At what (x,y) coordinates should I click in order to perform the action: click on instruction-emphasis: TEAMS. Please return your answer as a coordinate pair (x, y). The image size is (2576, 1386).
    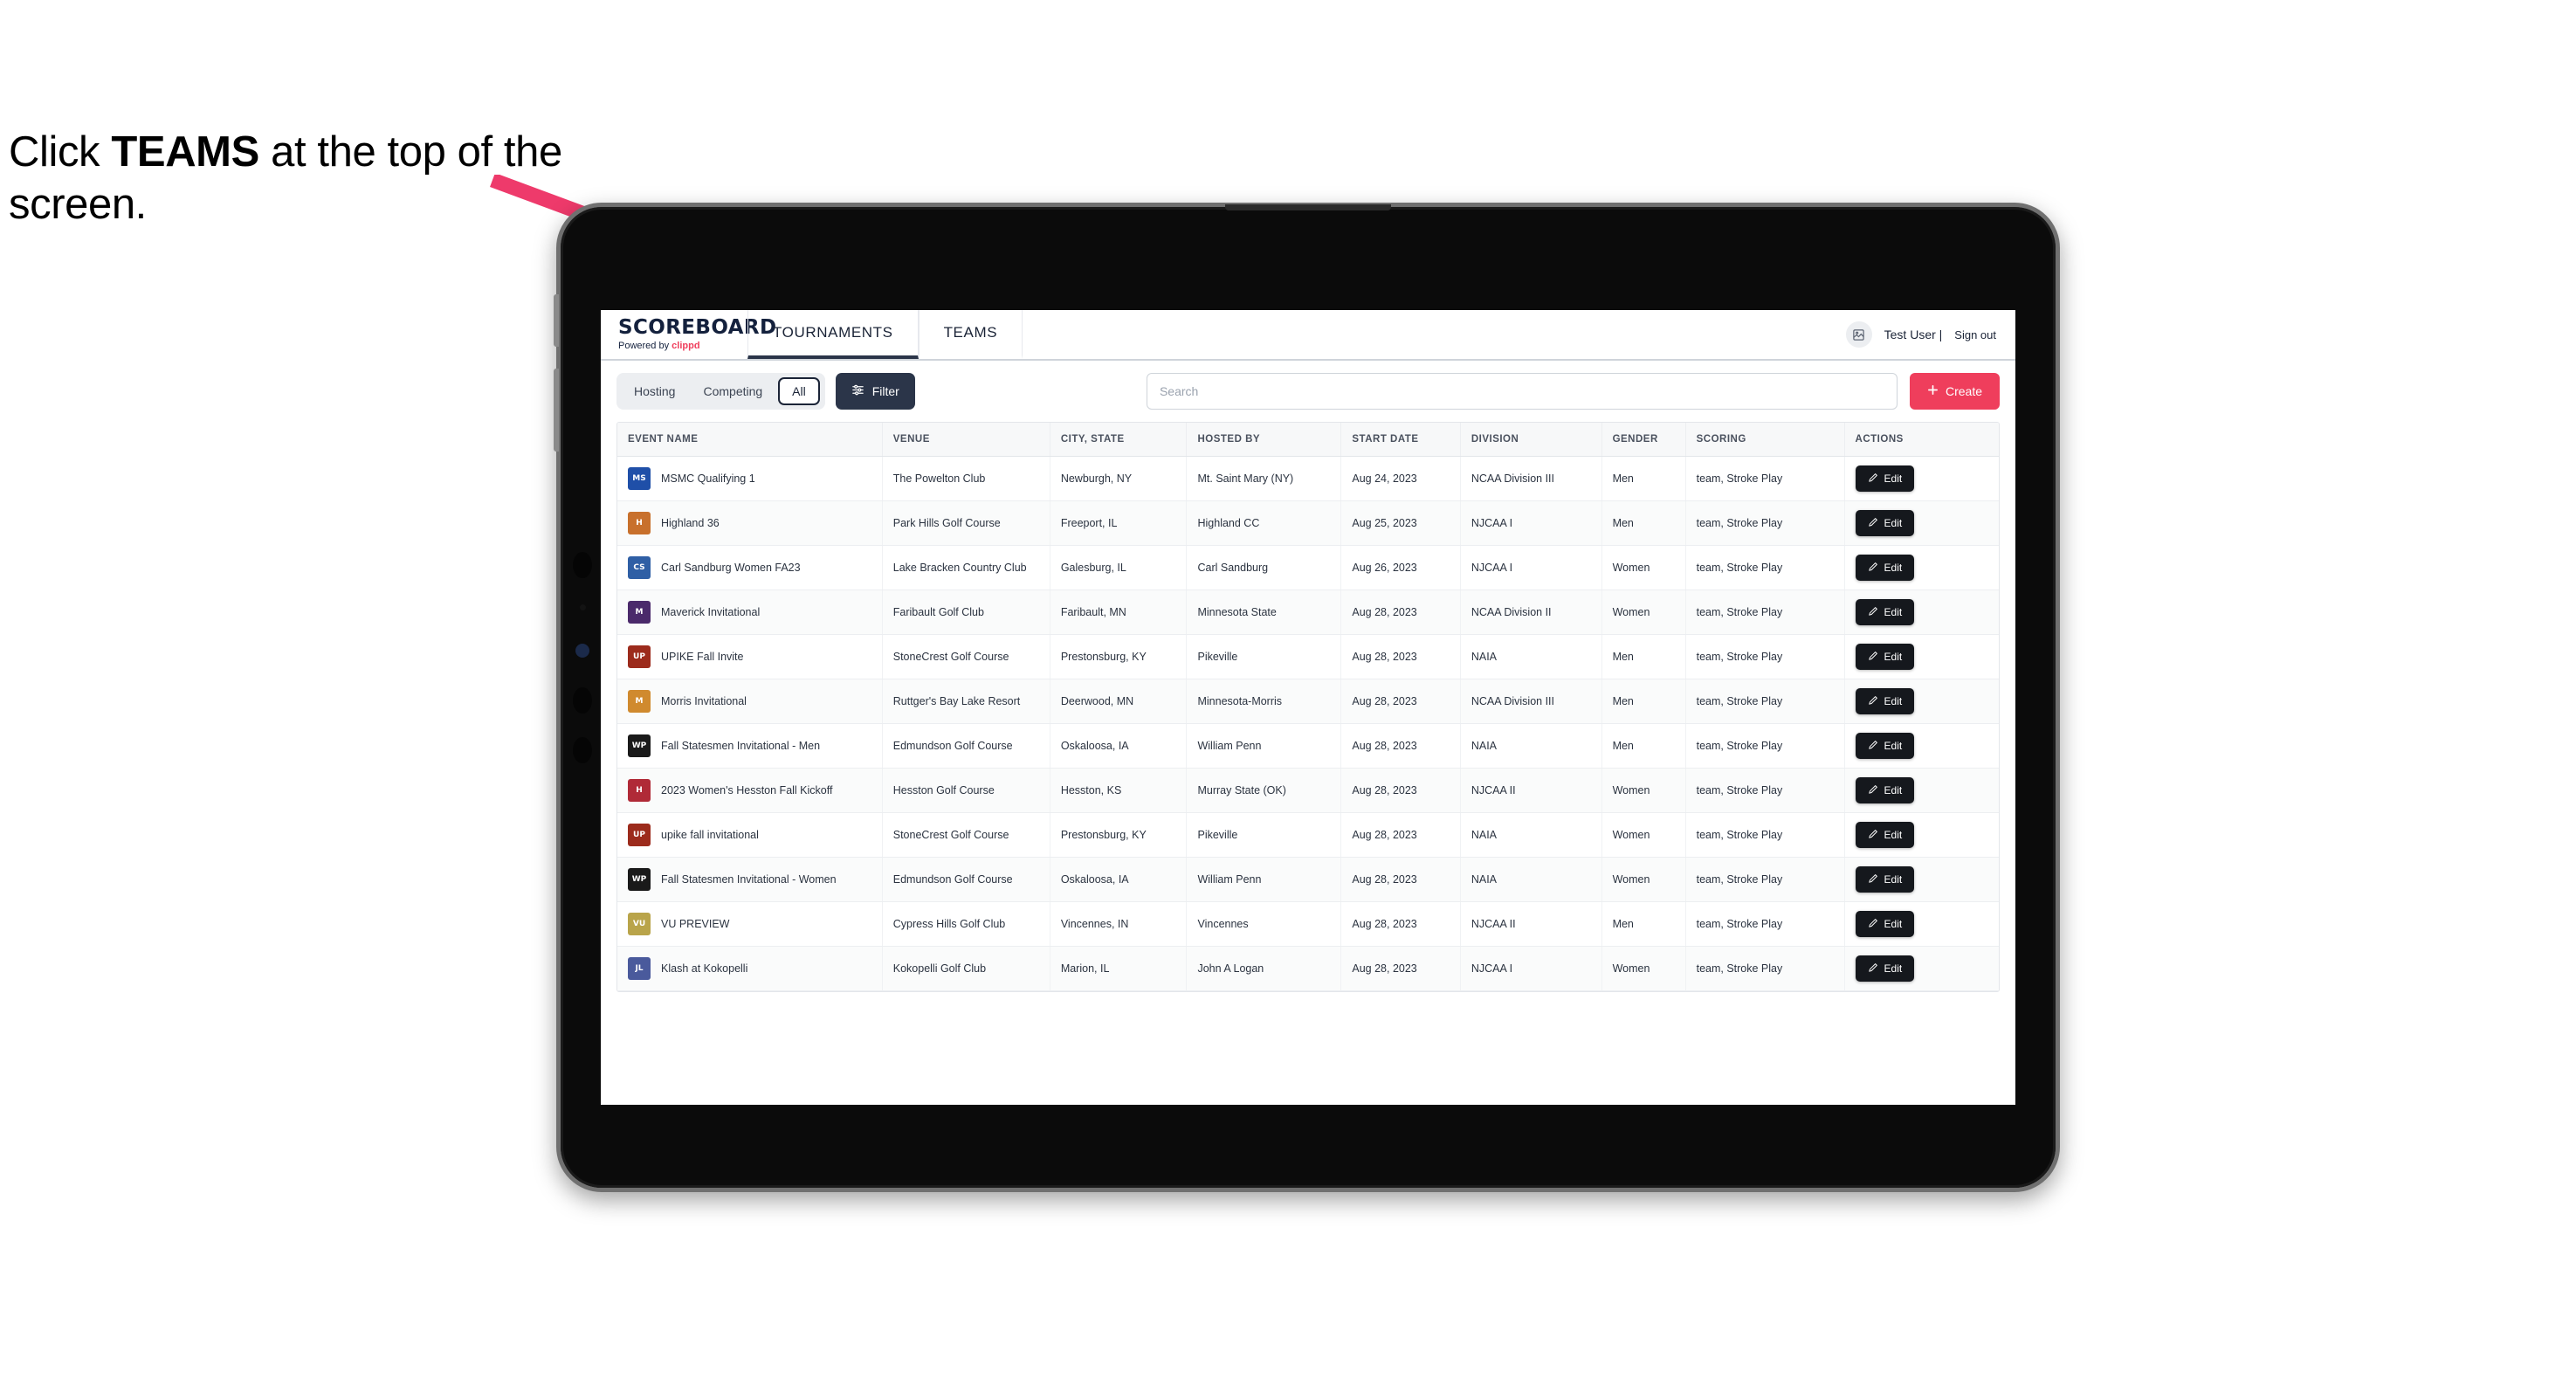
    Looking at the image, I should click on (185, 152).